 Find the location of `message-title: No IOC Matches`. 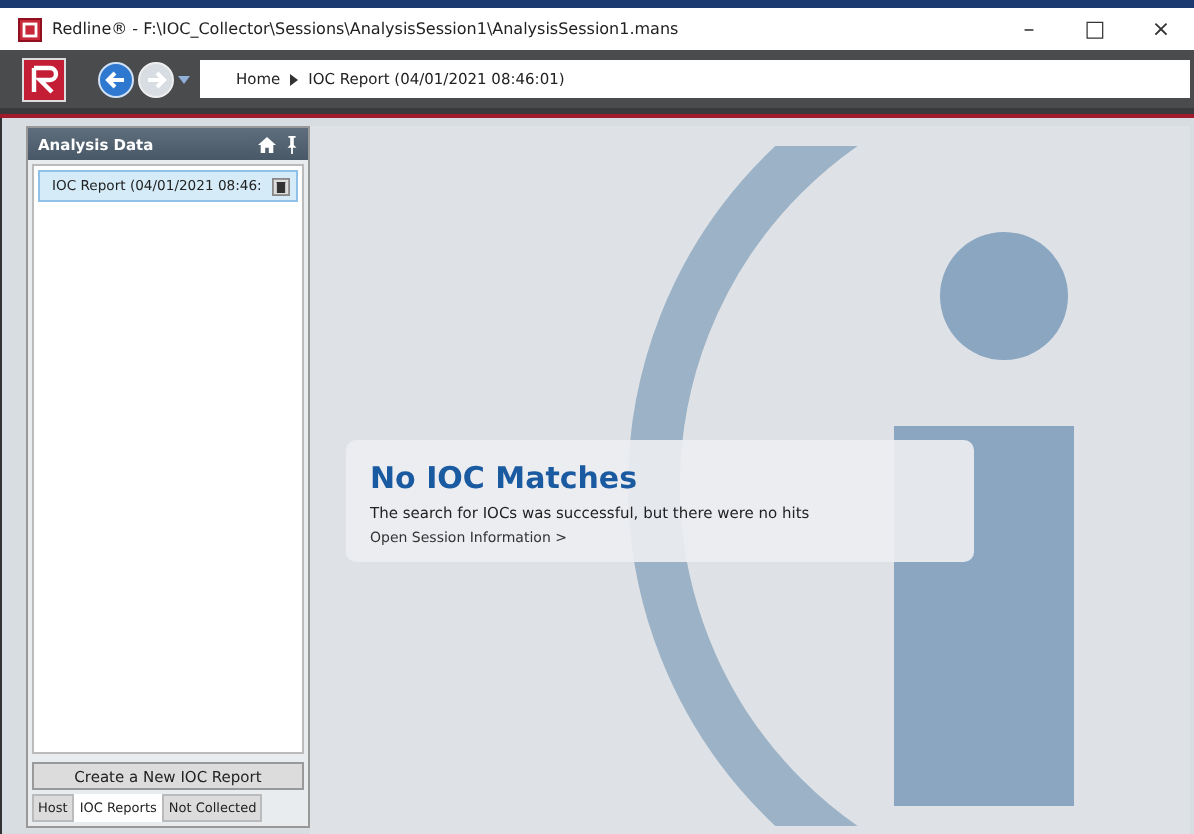

message-title: No IOC Matches is located at coordinates (504, 477).